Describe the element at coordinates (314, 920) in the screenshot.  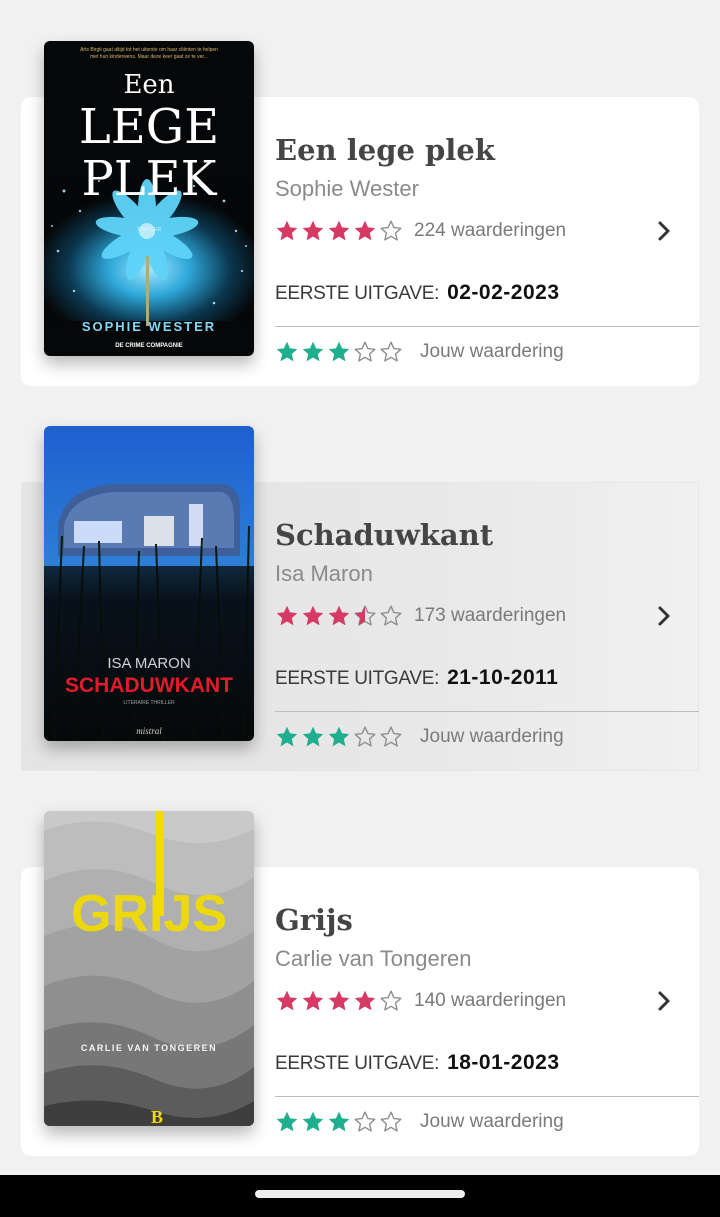
I see `book-title: Grijs` at that location.